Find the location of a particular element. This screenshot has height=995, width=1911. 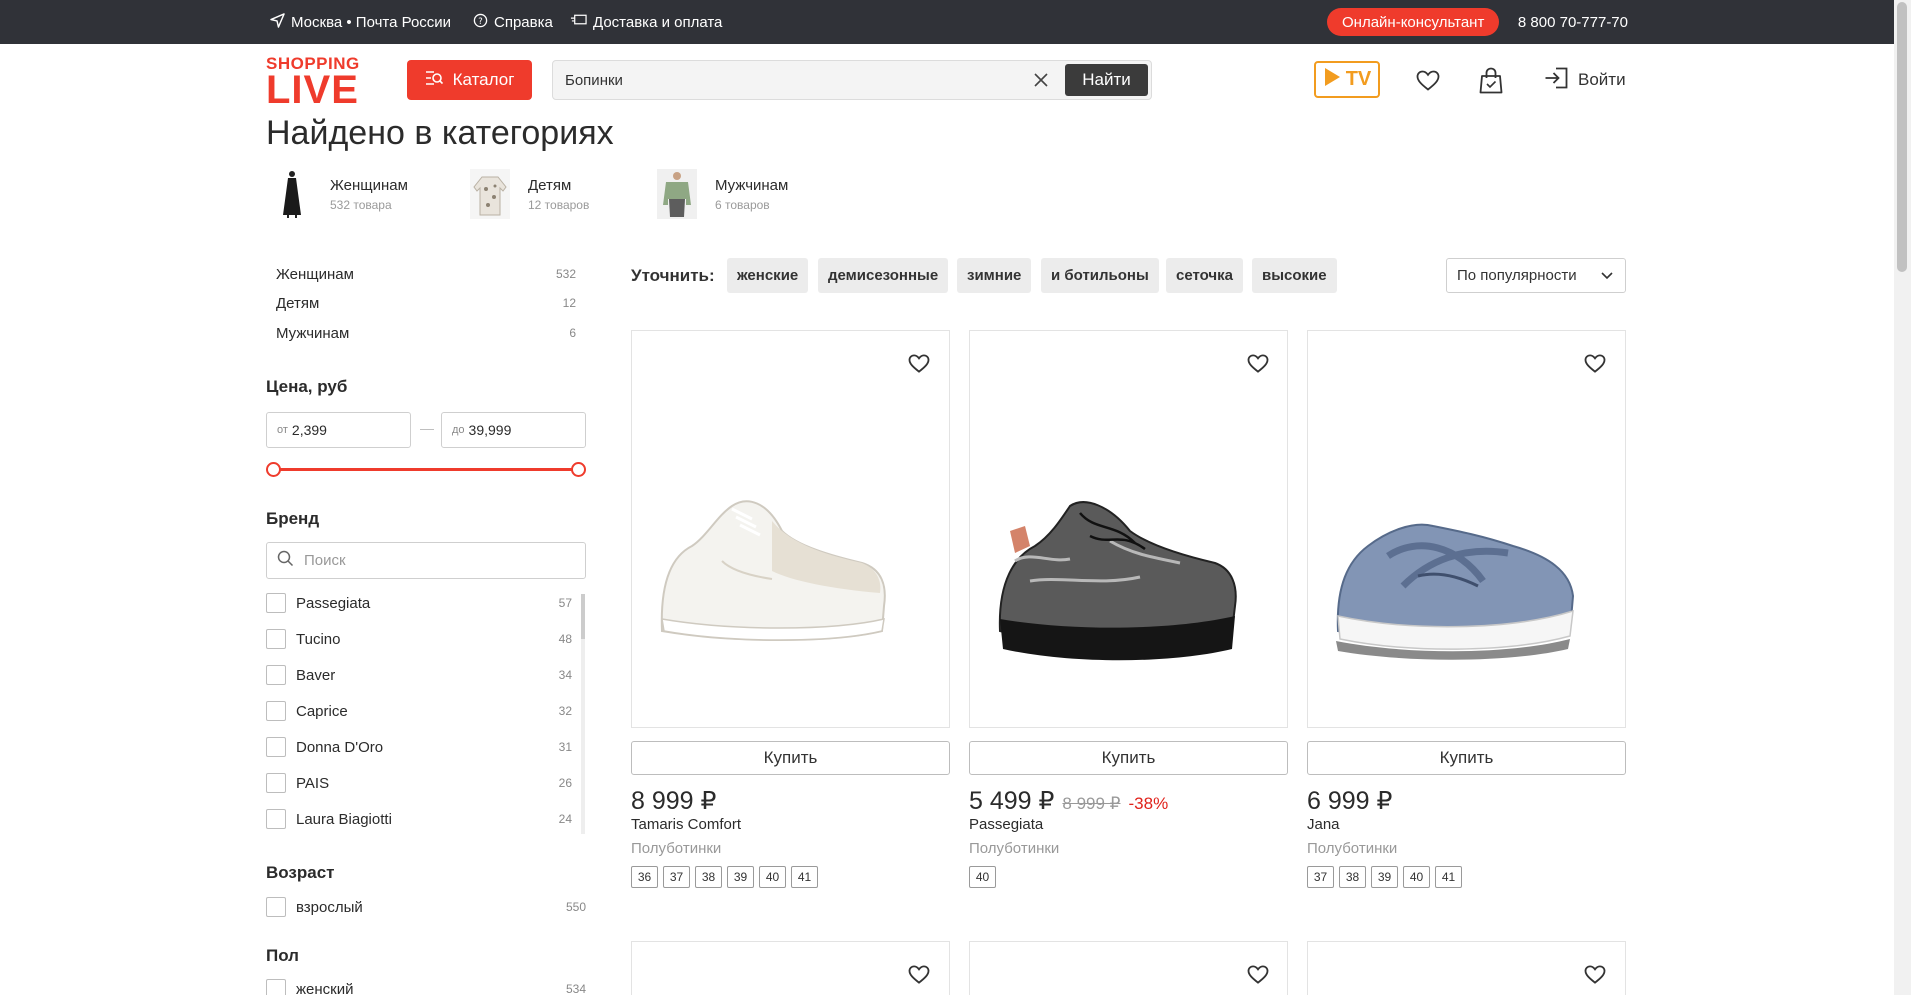

price-from-field: от 2,399 is located at coordinates (338, 430).